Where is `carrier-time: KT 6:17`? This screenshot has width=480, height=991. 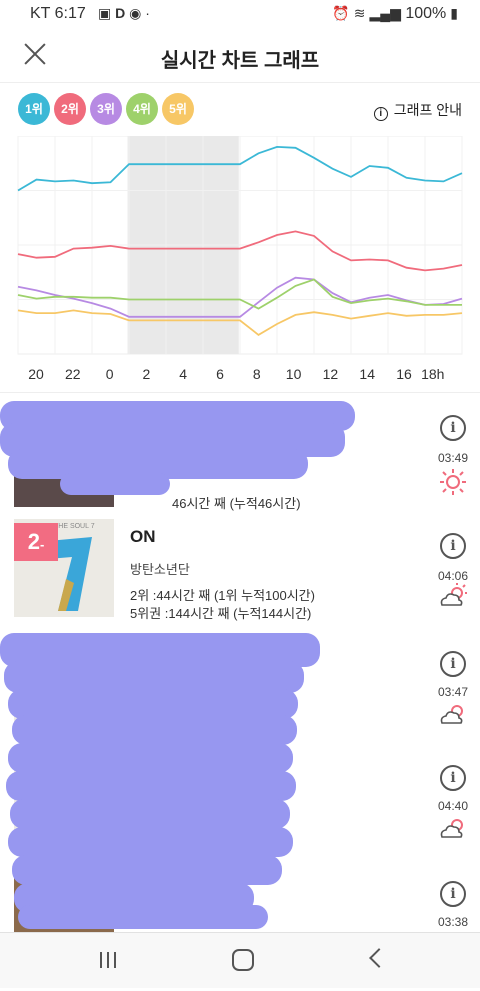 carrier-time: KT 6:17 is located at coordinates (58, 13).